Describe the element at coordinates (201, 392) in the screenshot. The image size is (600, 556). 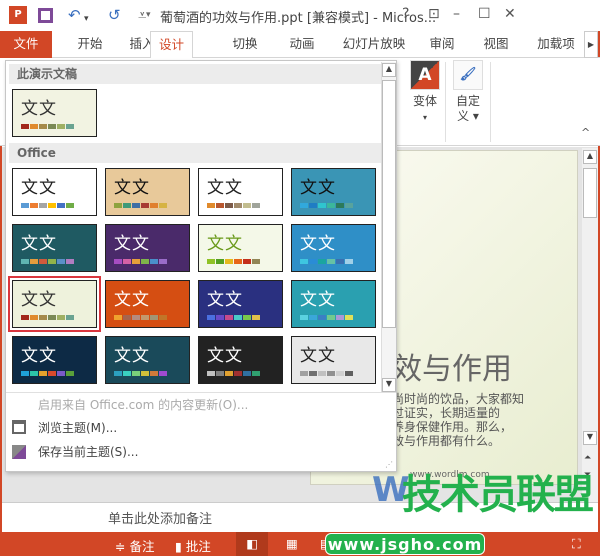
I see `divider` at that location.